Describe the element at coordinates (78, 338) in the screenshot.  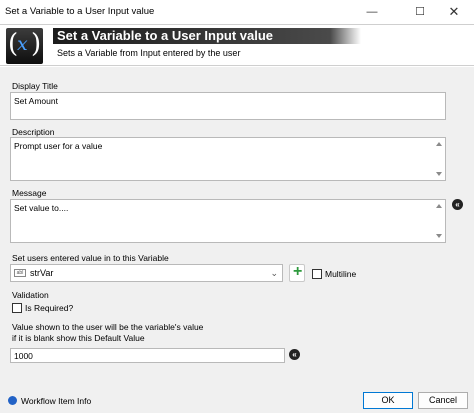
I see `default-value-label-line2: if it is blank show this Default Value` at that location.